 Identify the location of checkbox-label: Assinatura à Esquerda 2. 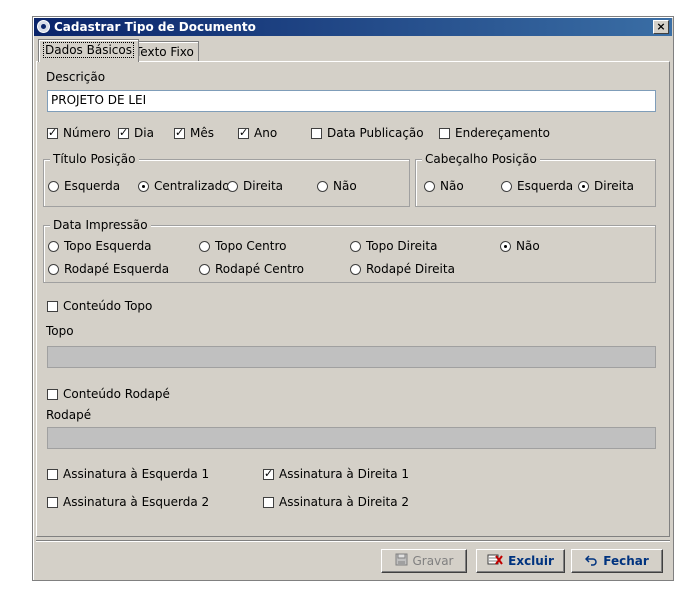
(136, 502).